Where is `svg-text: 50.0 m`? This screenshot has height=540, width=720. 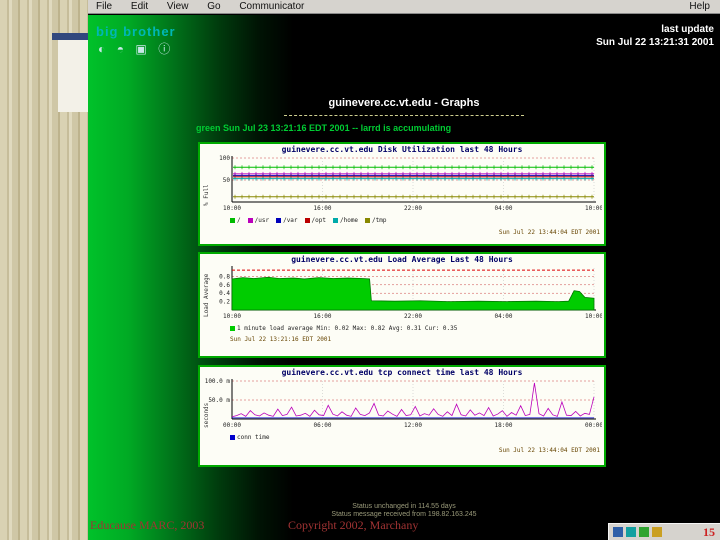
svg-text: 50.0 m is located at coordinates (219, 400).